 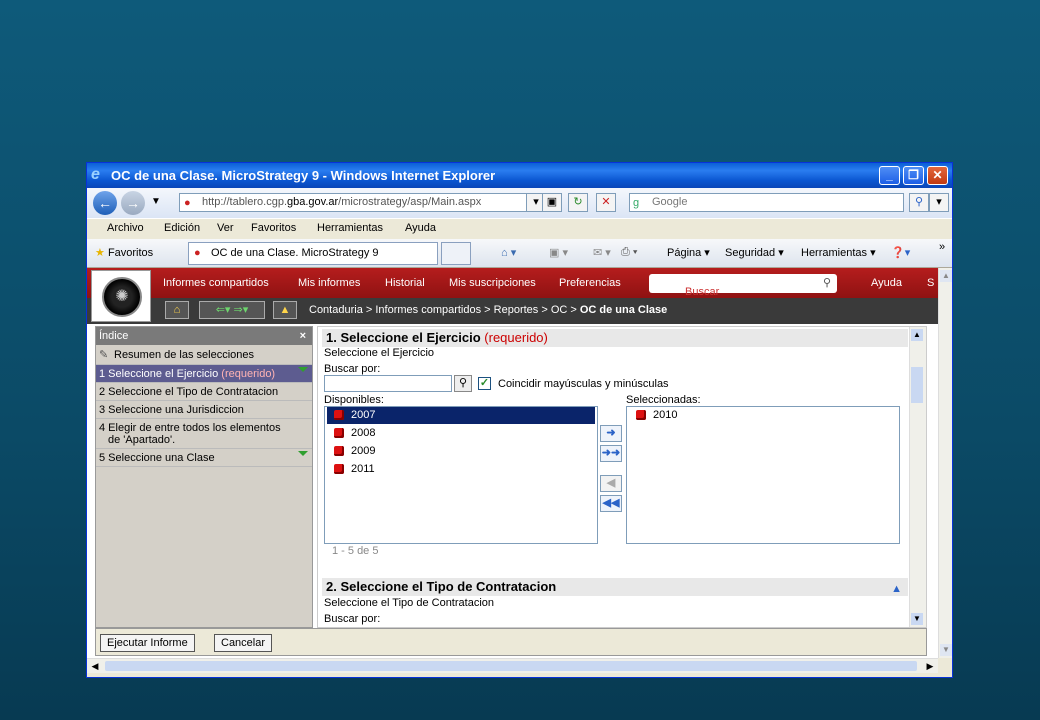 What do you see at coordinates (930, 283) in the screenshot?
I see `nav-extra: S` at bounding box center [930, 283].